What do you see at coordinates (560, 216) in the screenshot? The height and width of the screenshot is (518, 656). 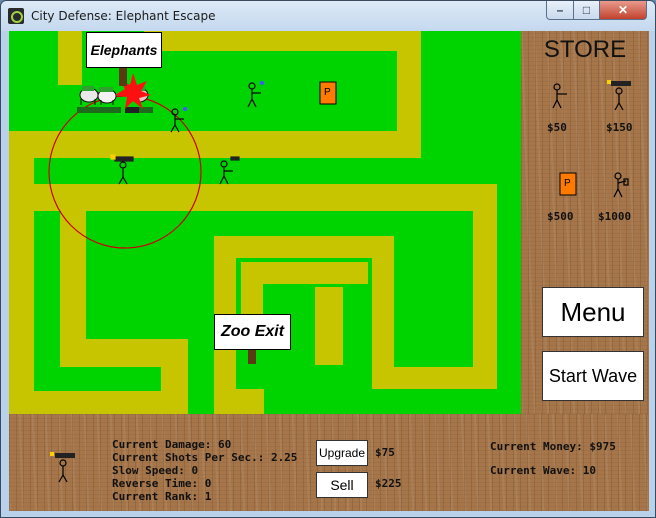 I see `store-price-tv-tower: $500` at bounding box center [560, 216].